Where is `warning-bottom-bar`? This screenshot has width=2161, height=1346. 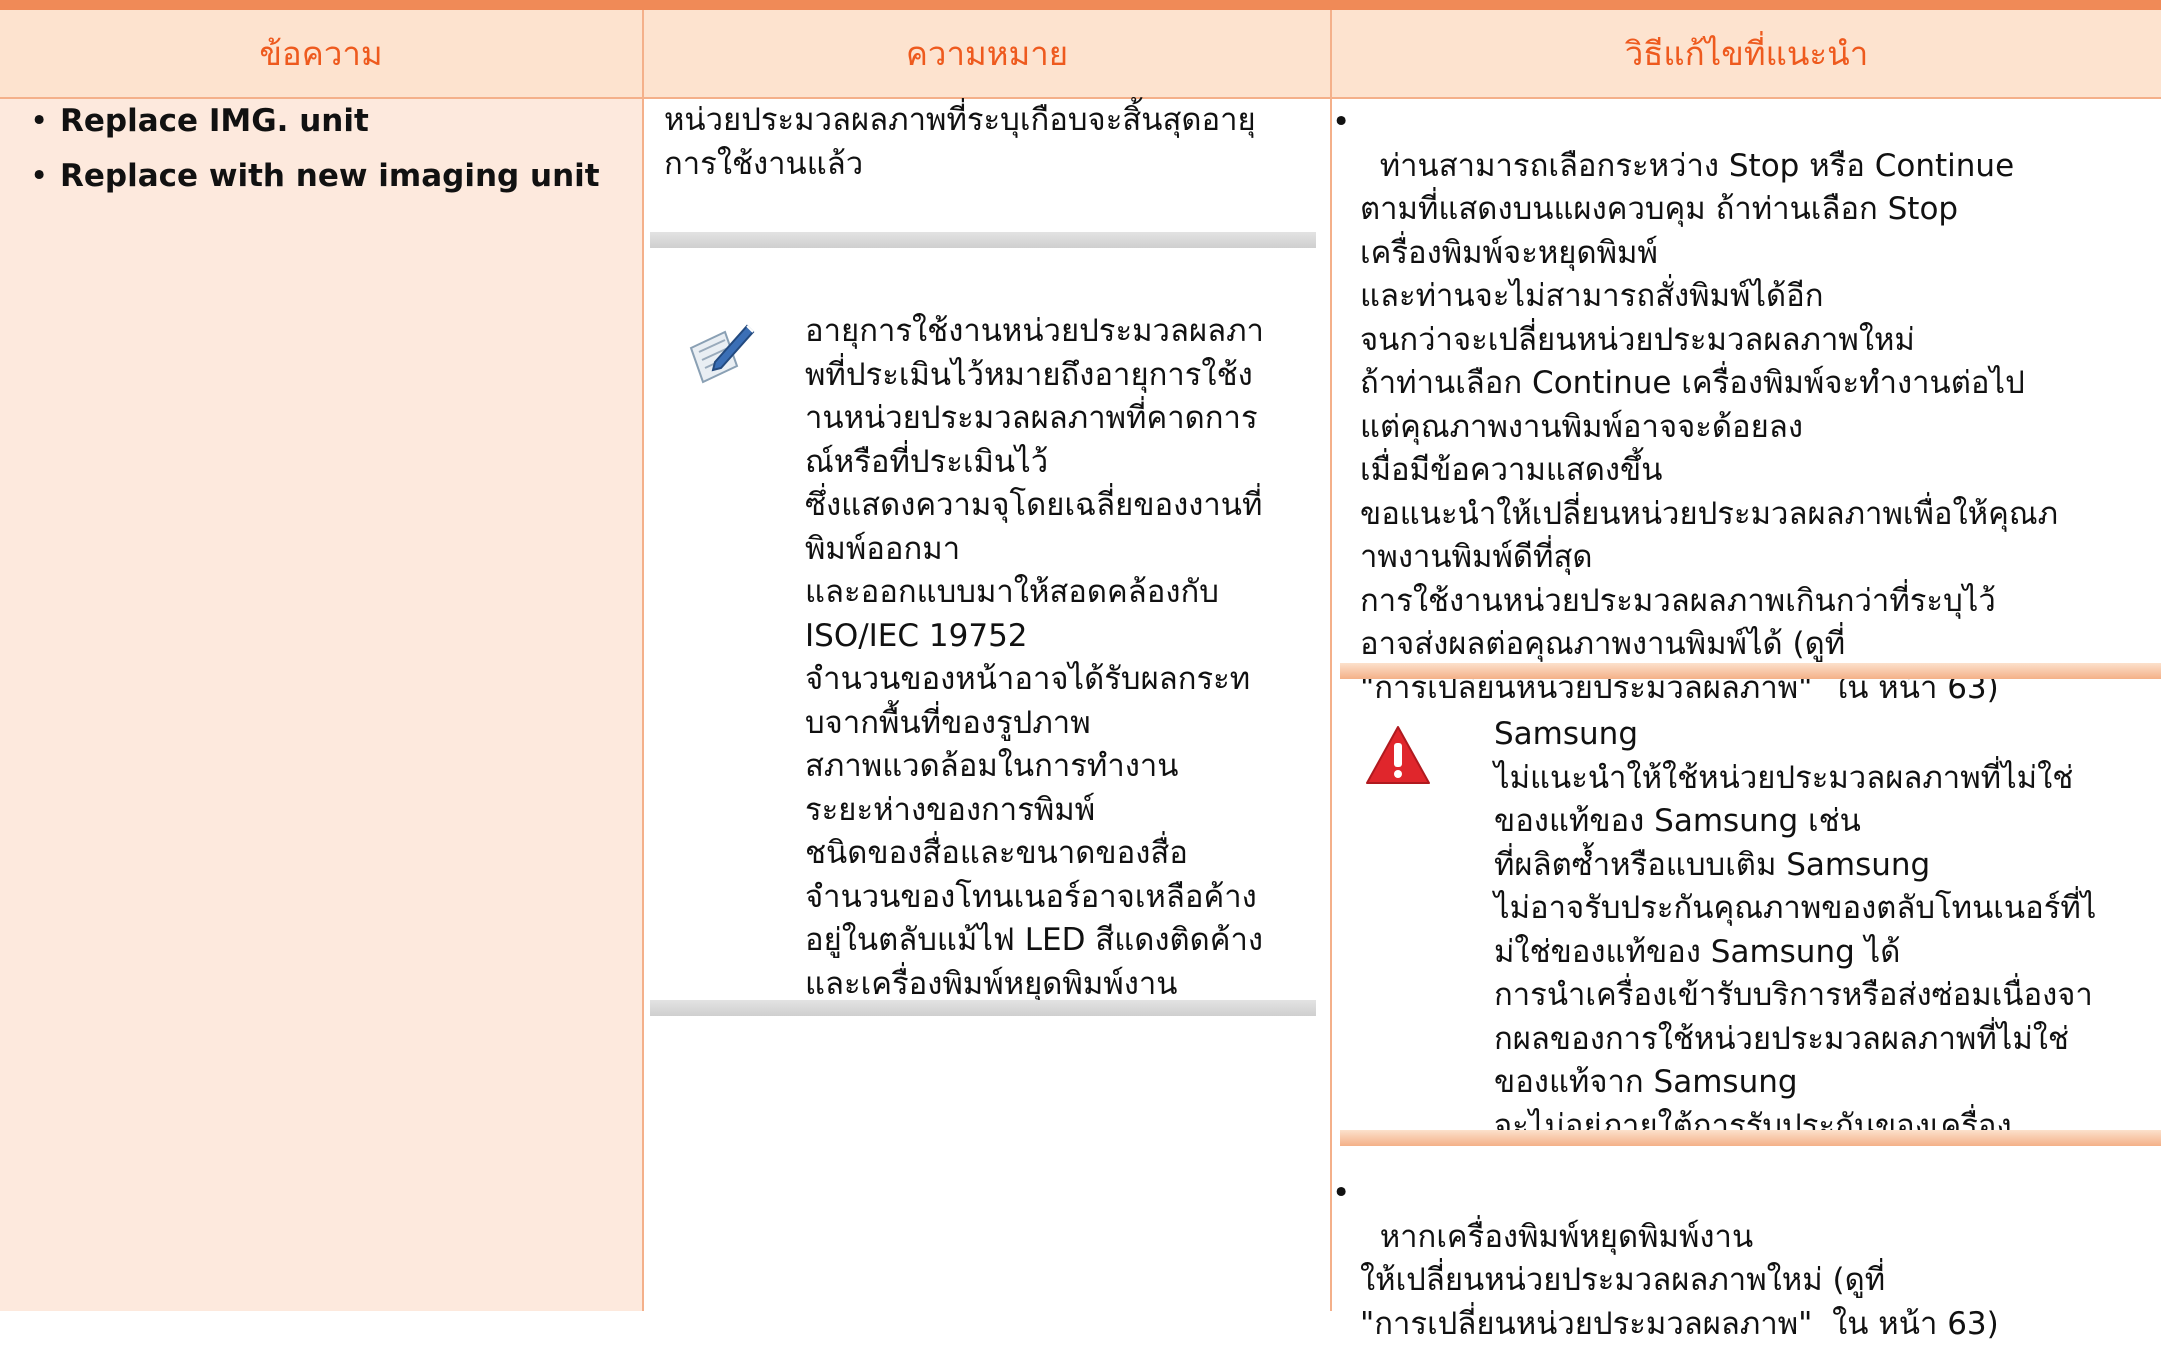
warning-bottom-bar is located at coordinates (1750, 1138).